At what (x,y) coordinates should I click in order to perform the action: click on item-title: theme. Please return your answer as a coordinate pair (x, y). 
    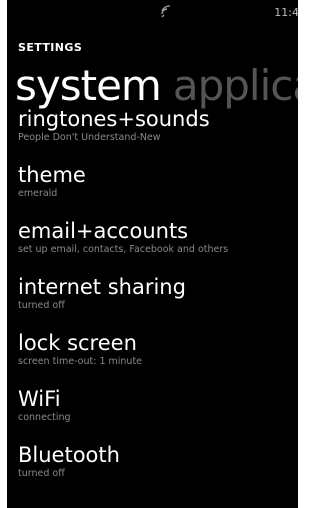
    Looking at the image, I should click on (52, 175).